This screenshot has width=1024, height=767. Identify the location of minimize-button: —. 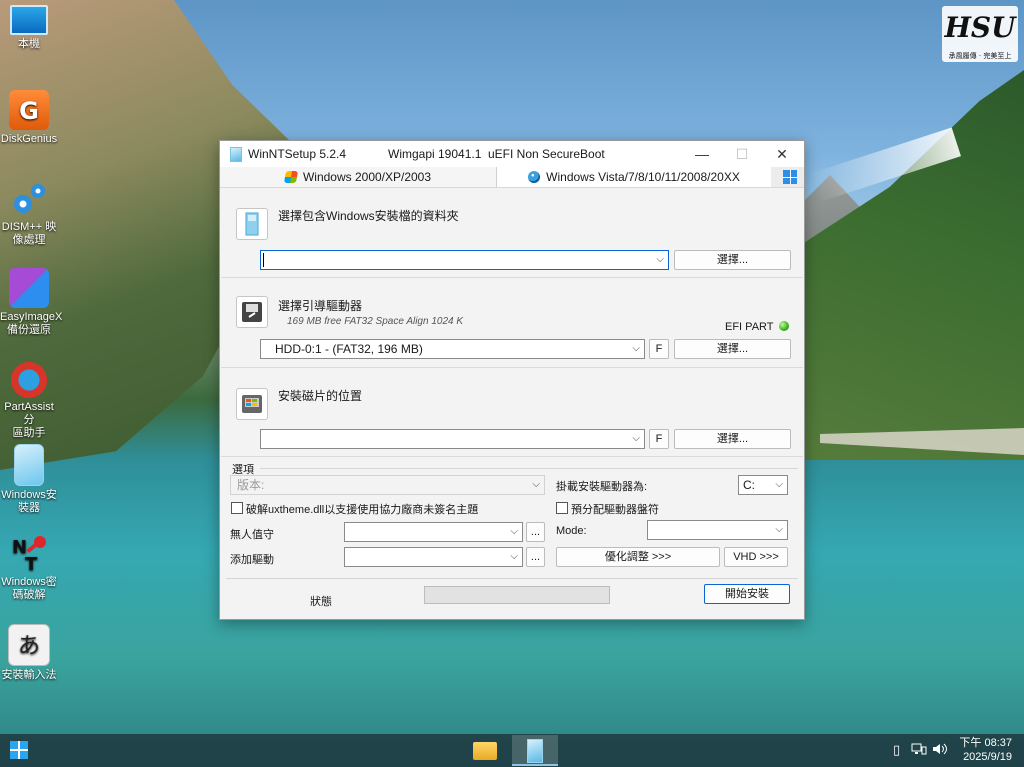
(702, 154).